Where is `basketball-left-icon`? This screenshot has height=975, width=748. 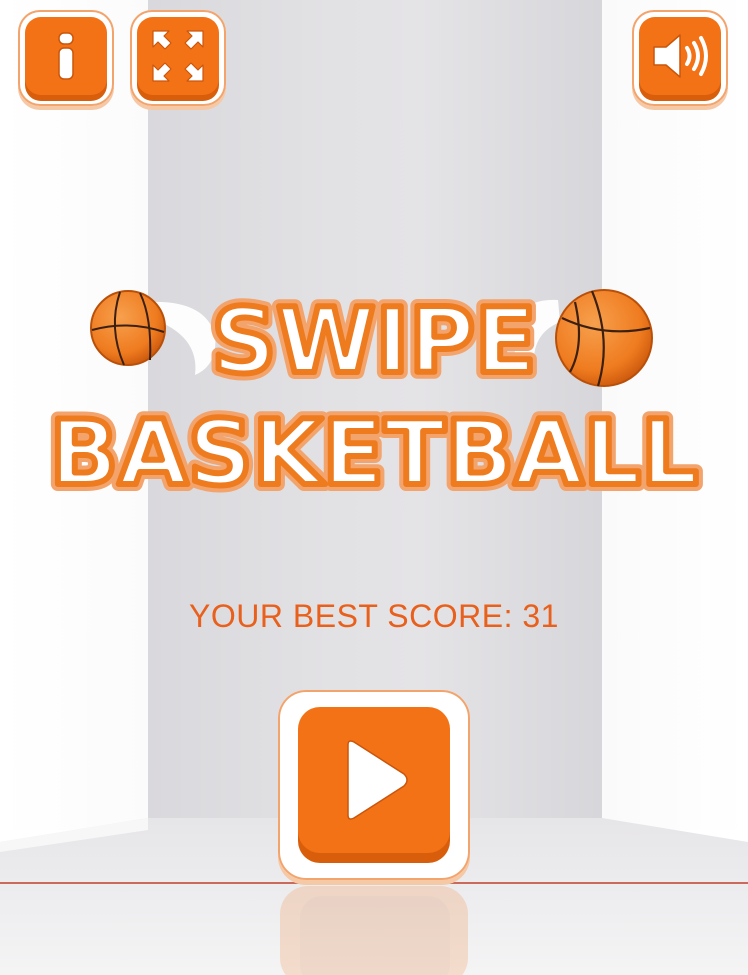
basketball-left-icon is located at coordinates (128, 328).